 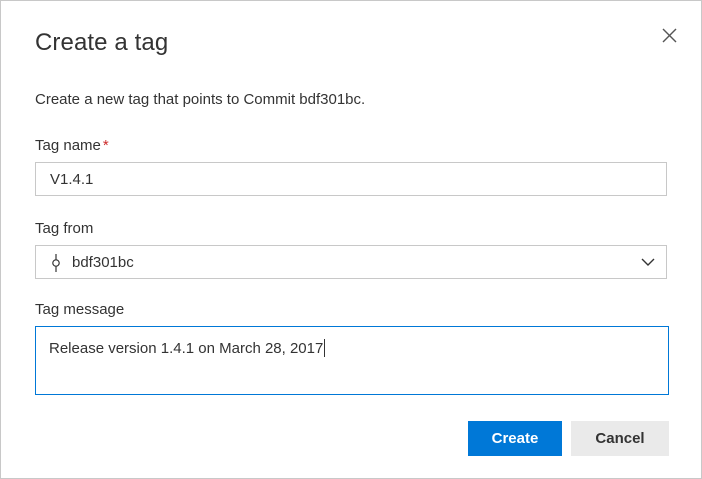 What do you see at coordinates (80, 309) in the screenshot?
I see `tag-message-label: Tag message` at bounding box center [80, 309].